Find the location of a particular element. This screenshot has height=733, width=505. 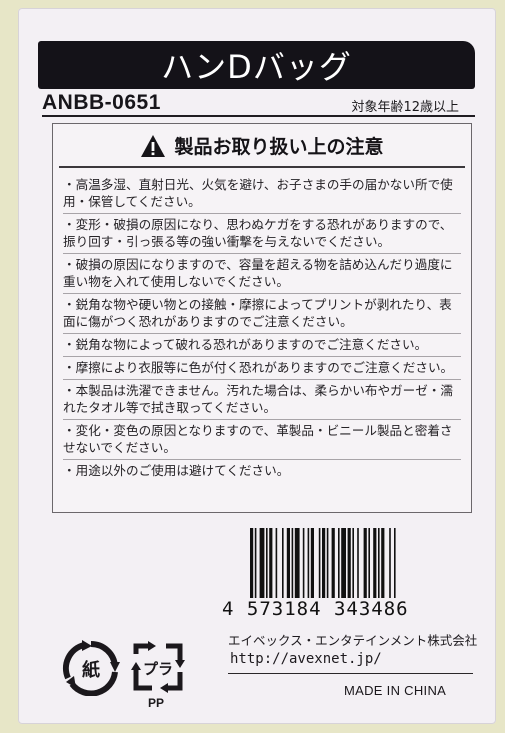

paper-mark: 紙 is located at coordinates (91, 670).